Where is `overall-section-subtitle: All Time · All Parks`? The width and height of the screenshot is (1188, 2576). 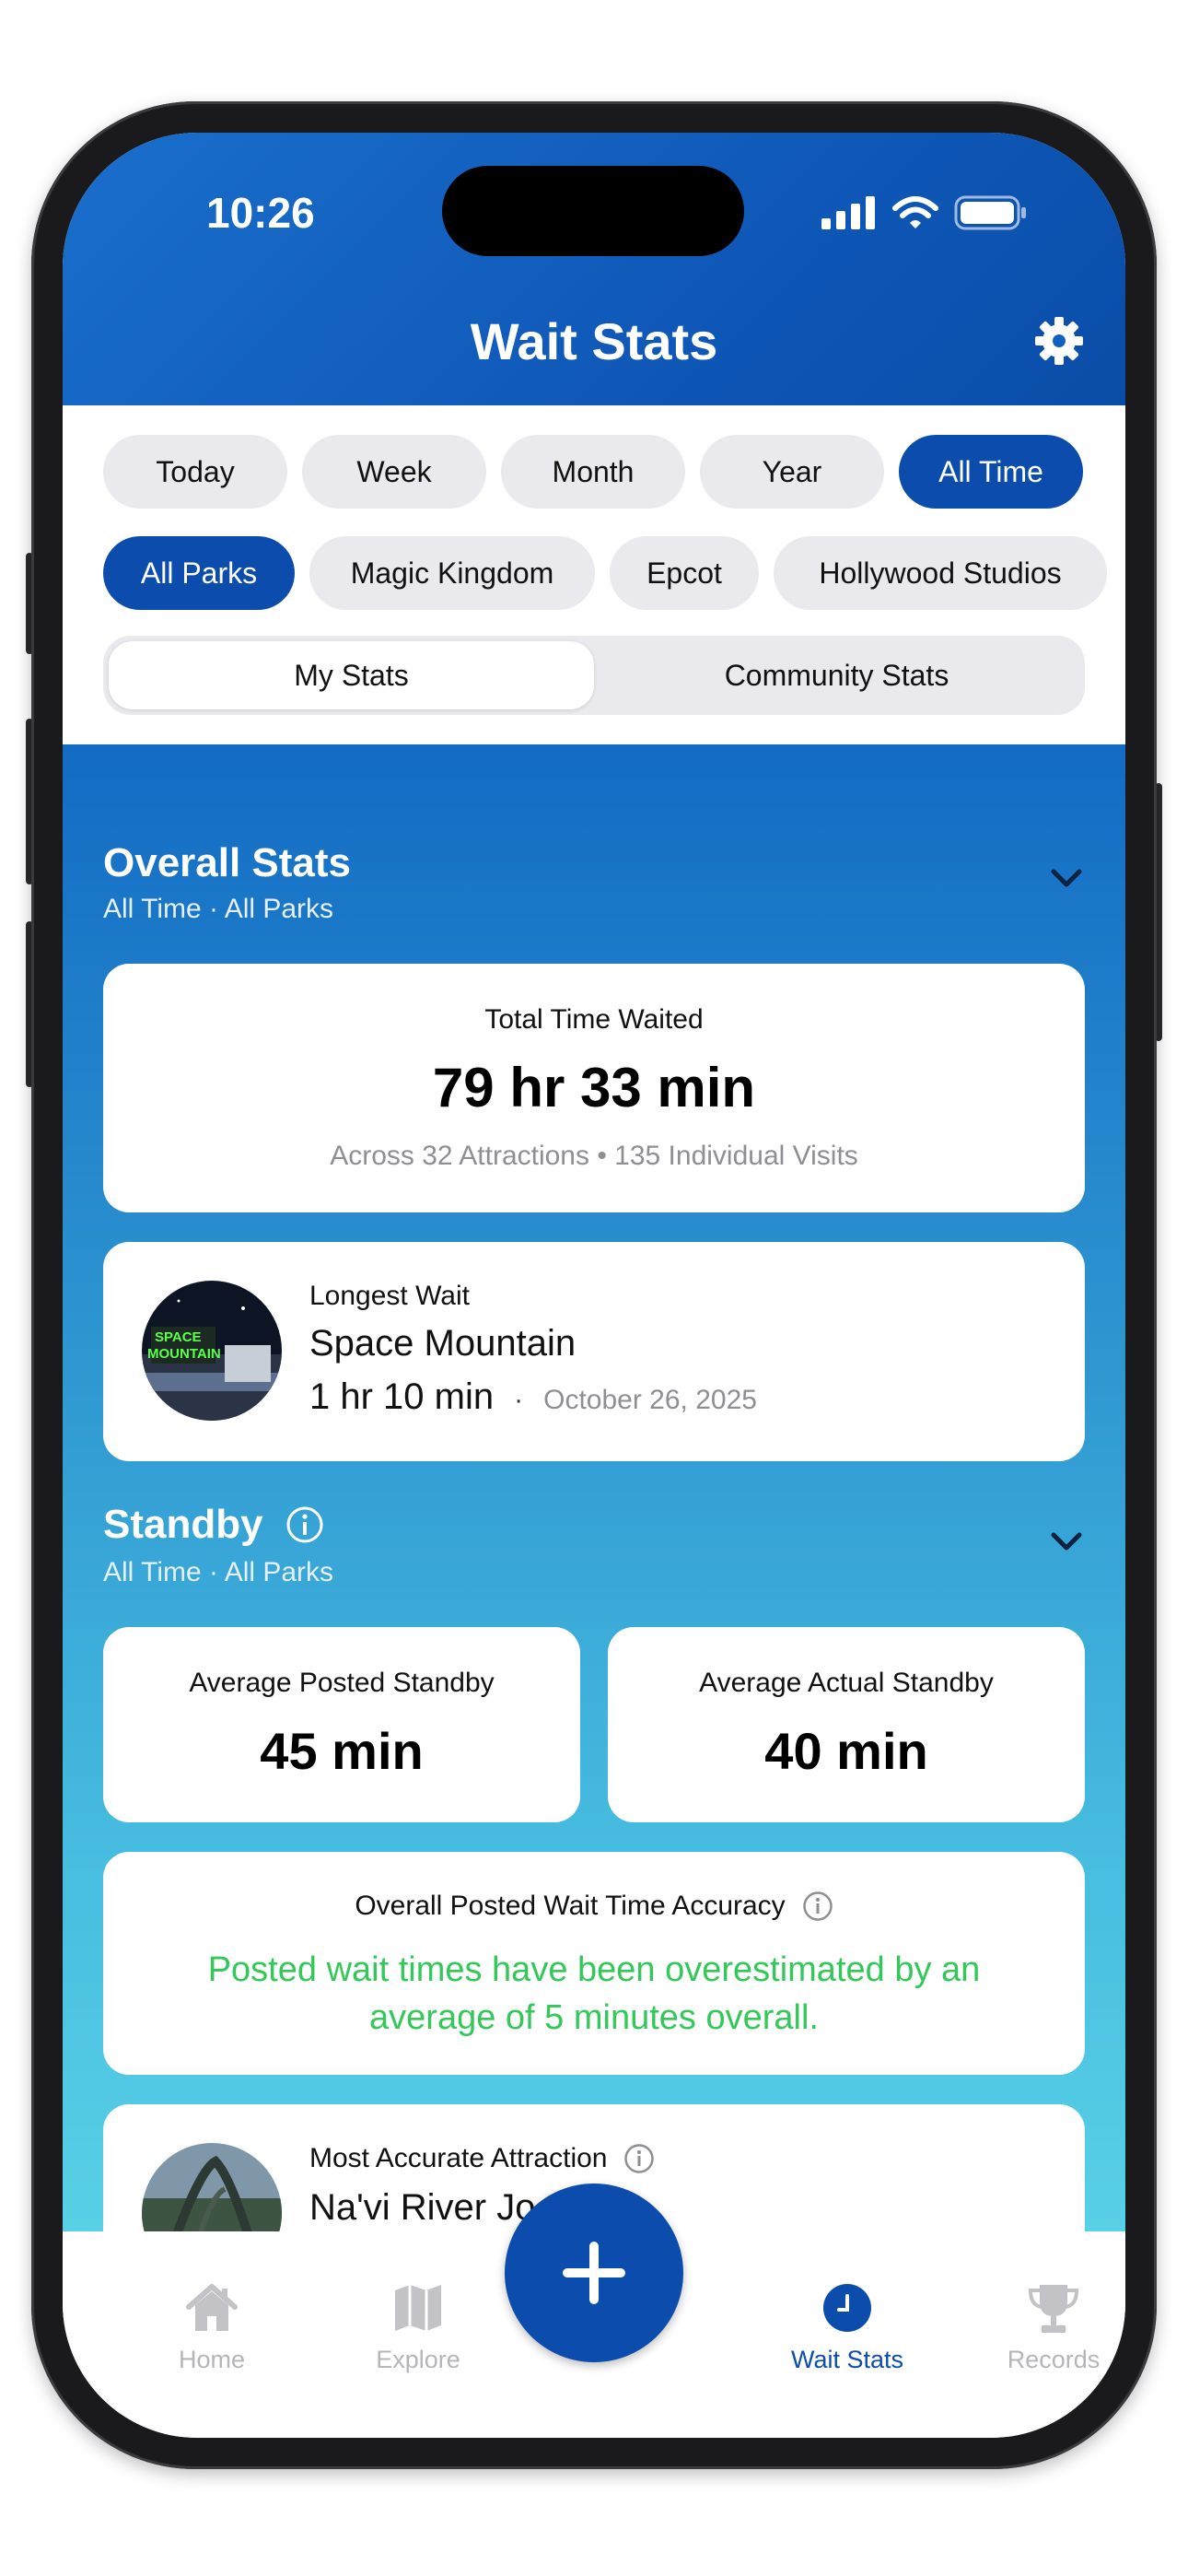
overall-section-subtitle: All Time · All Parks is located at coordinates (218, 909).